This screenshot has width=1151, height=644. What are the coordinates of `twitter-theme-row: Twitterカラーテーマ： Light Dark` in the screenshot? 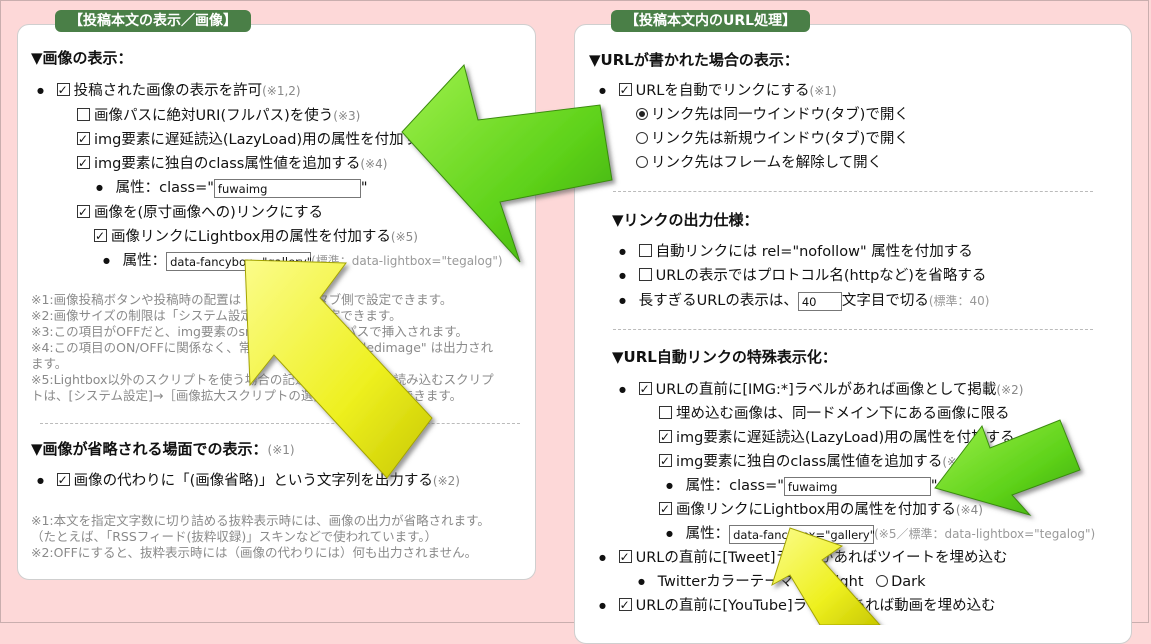 It's located at (782, 583).